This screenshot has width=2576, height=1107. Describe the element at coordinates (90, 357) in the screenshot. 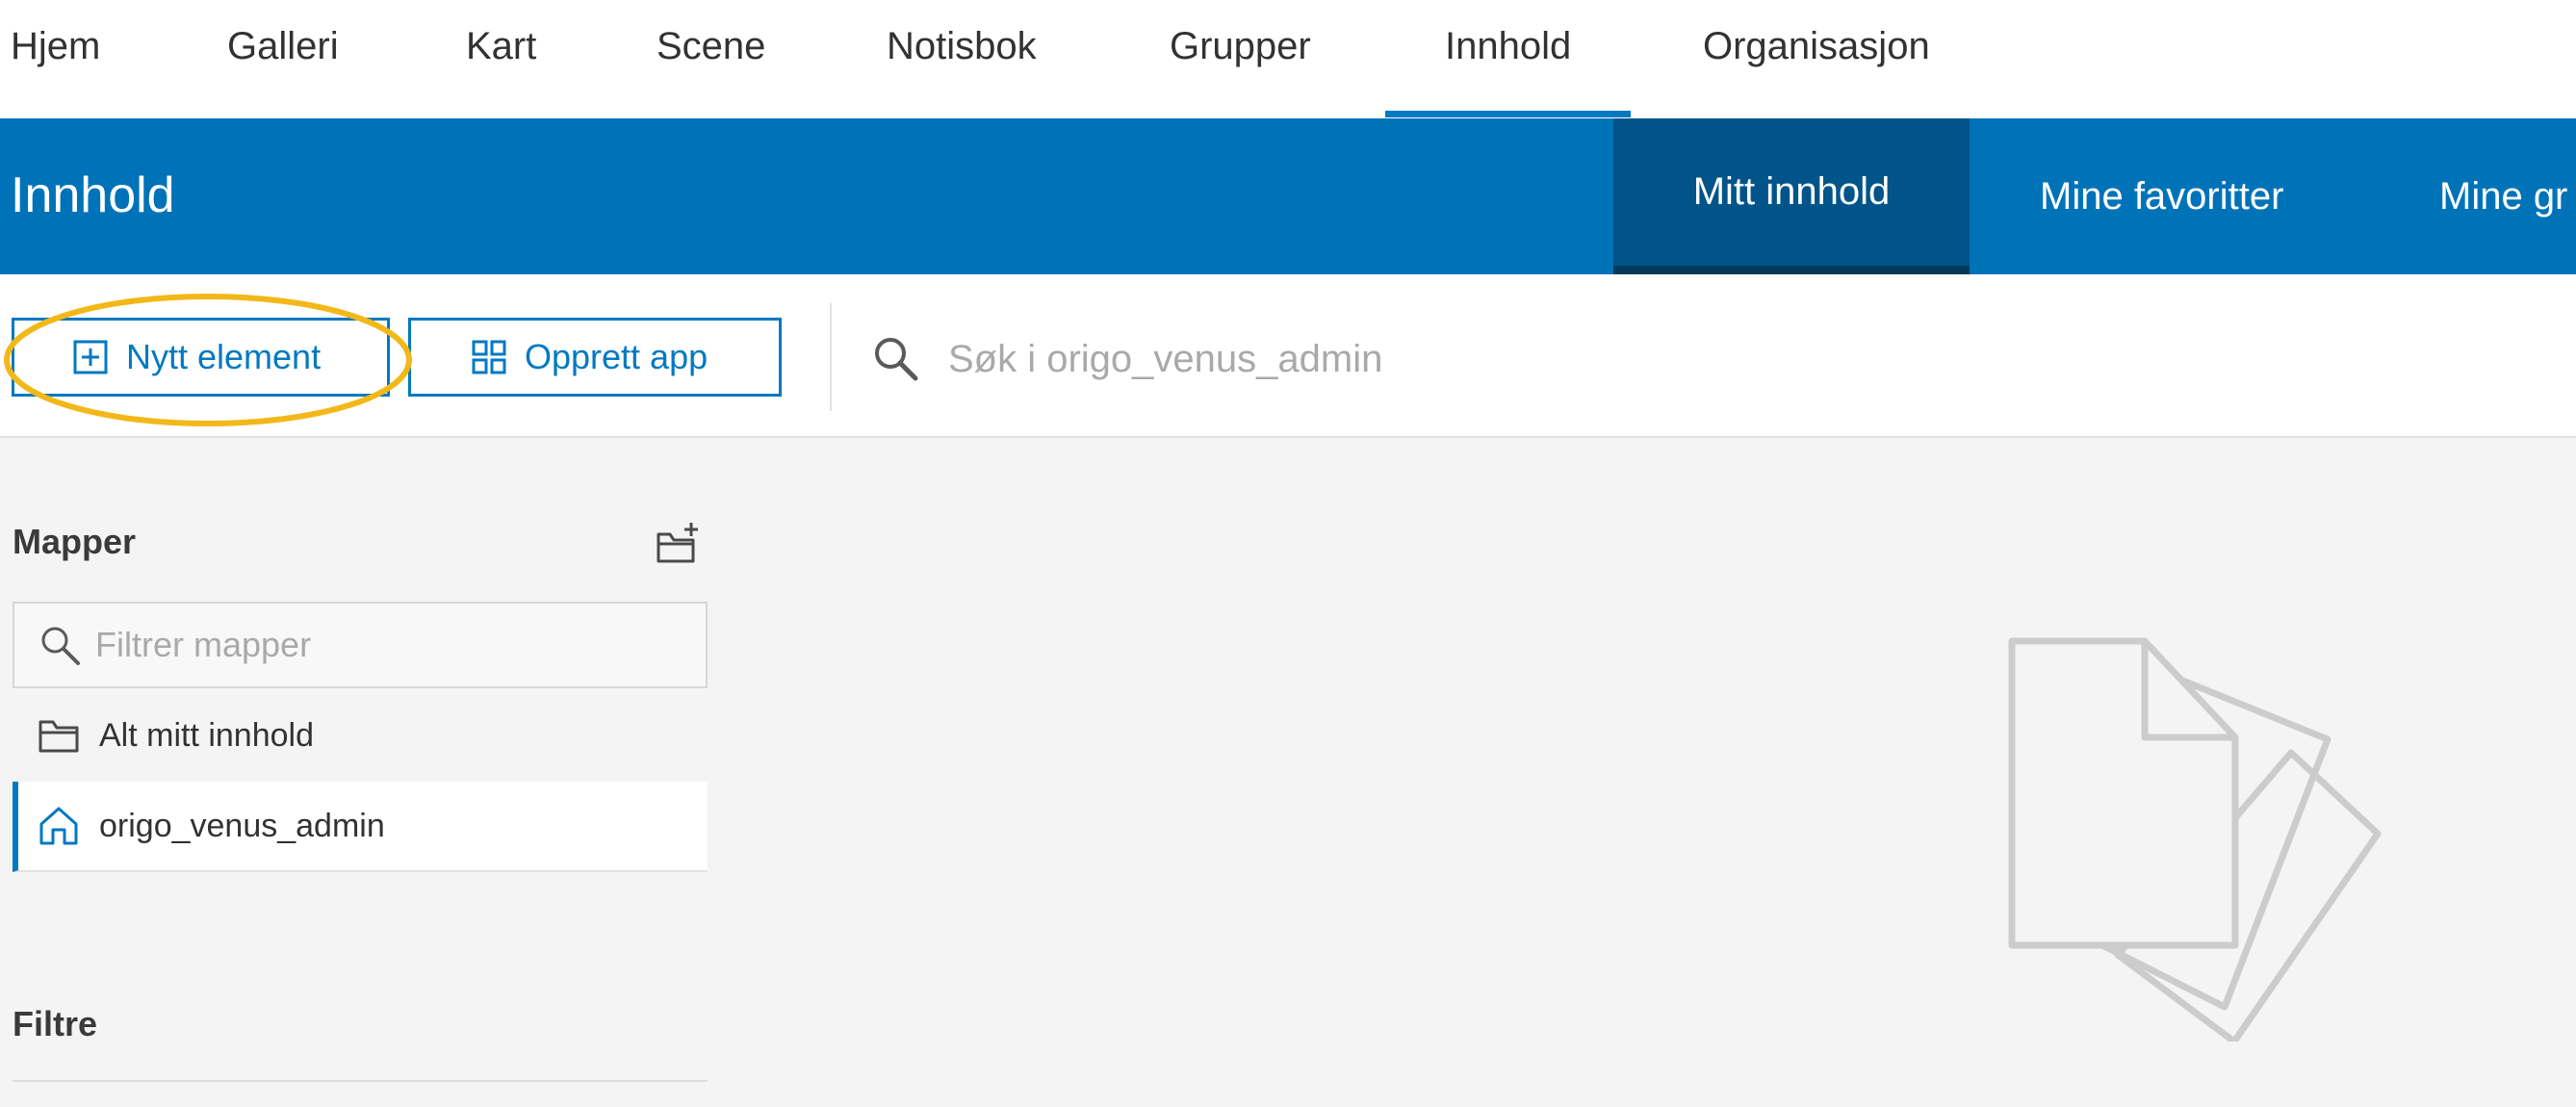

I see `plus-square-icon` at that location.